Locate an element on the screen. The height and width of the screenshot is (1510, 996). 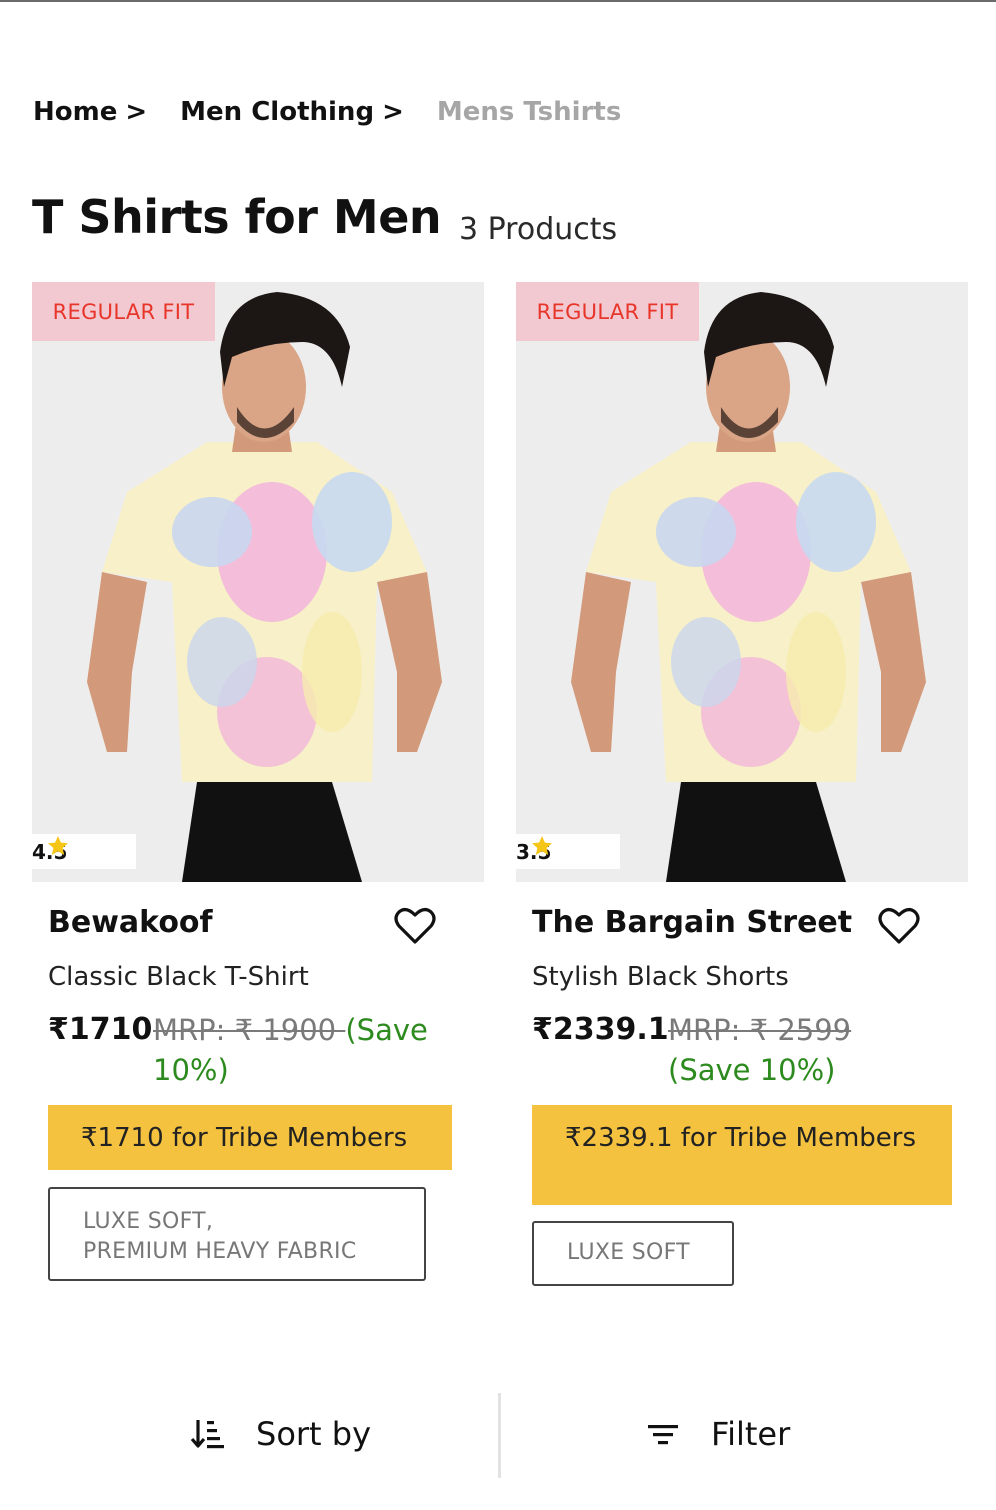
filter-button: Filter is located at coordinates (717, 1434).